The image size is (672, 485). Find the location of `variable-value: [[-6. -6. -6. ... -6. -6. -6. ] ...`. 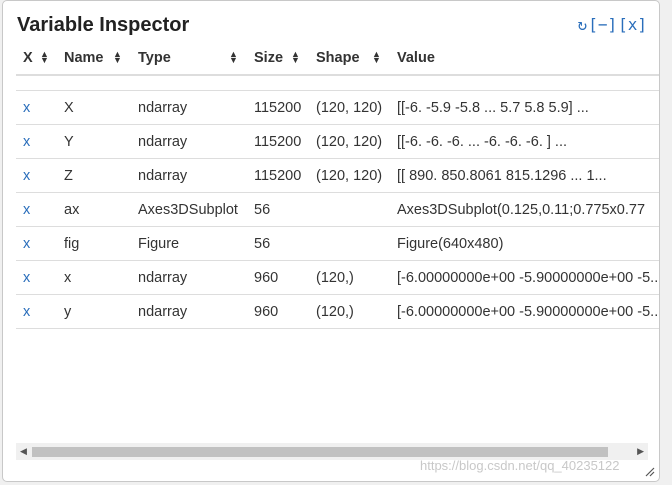

variable-value: [[-6. -6. -6. ... -6. -6. -6. ] ... is located at coordinates (524, 141).